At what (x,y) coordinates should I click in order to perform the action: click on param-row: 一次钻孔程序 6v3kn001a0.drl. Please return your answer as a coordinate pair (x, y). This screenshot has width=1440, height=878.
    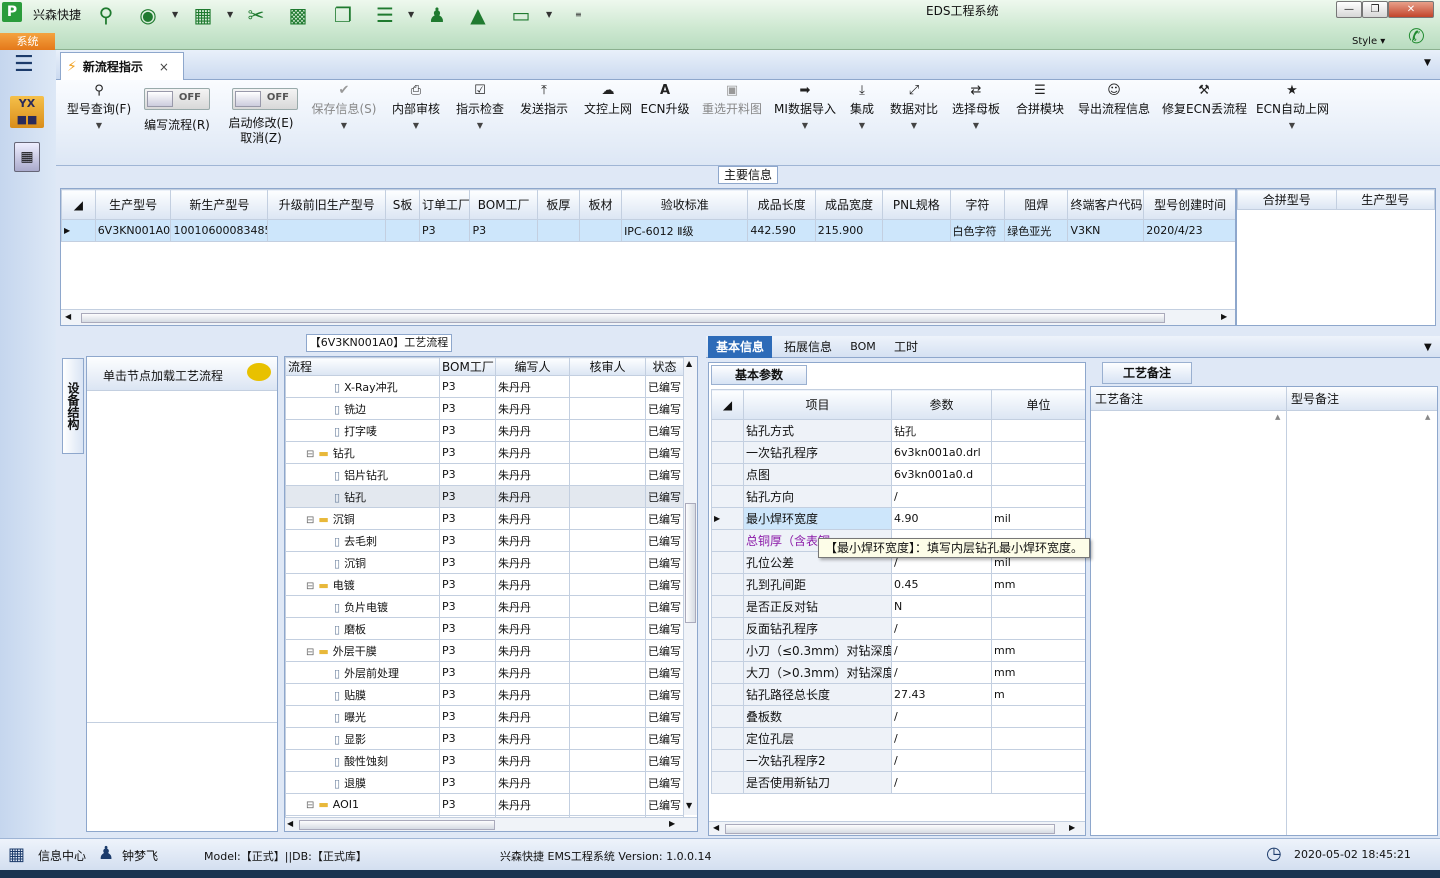
    Looking at the image, I should click on (898, 452).